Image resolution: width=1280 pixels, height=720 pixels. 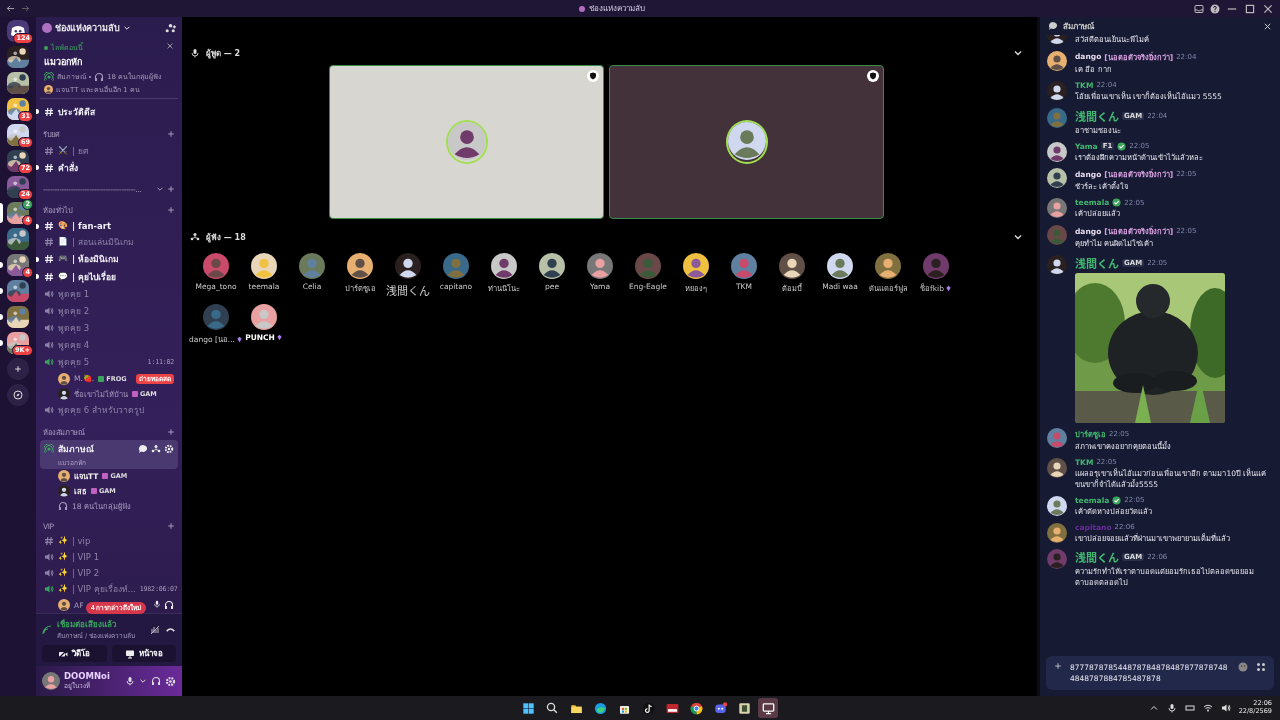 What do you see at coordinates (408, 290) in the screenshot?
I see `listener-name: 浅間くん` at bounding box center [408, 290].